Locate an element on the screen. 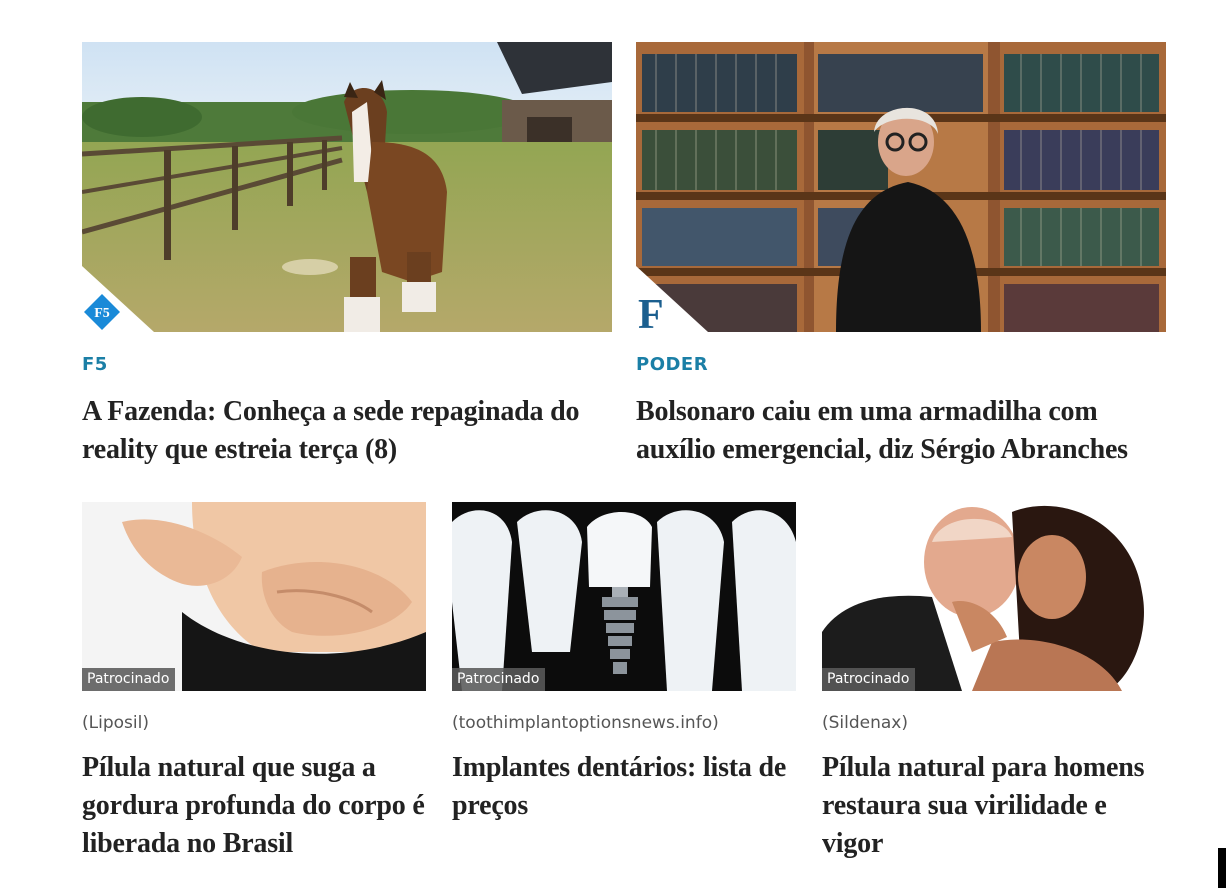  f5-logo-icon: F5 is located at coordinates (102, 312).